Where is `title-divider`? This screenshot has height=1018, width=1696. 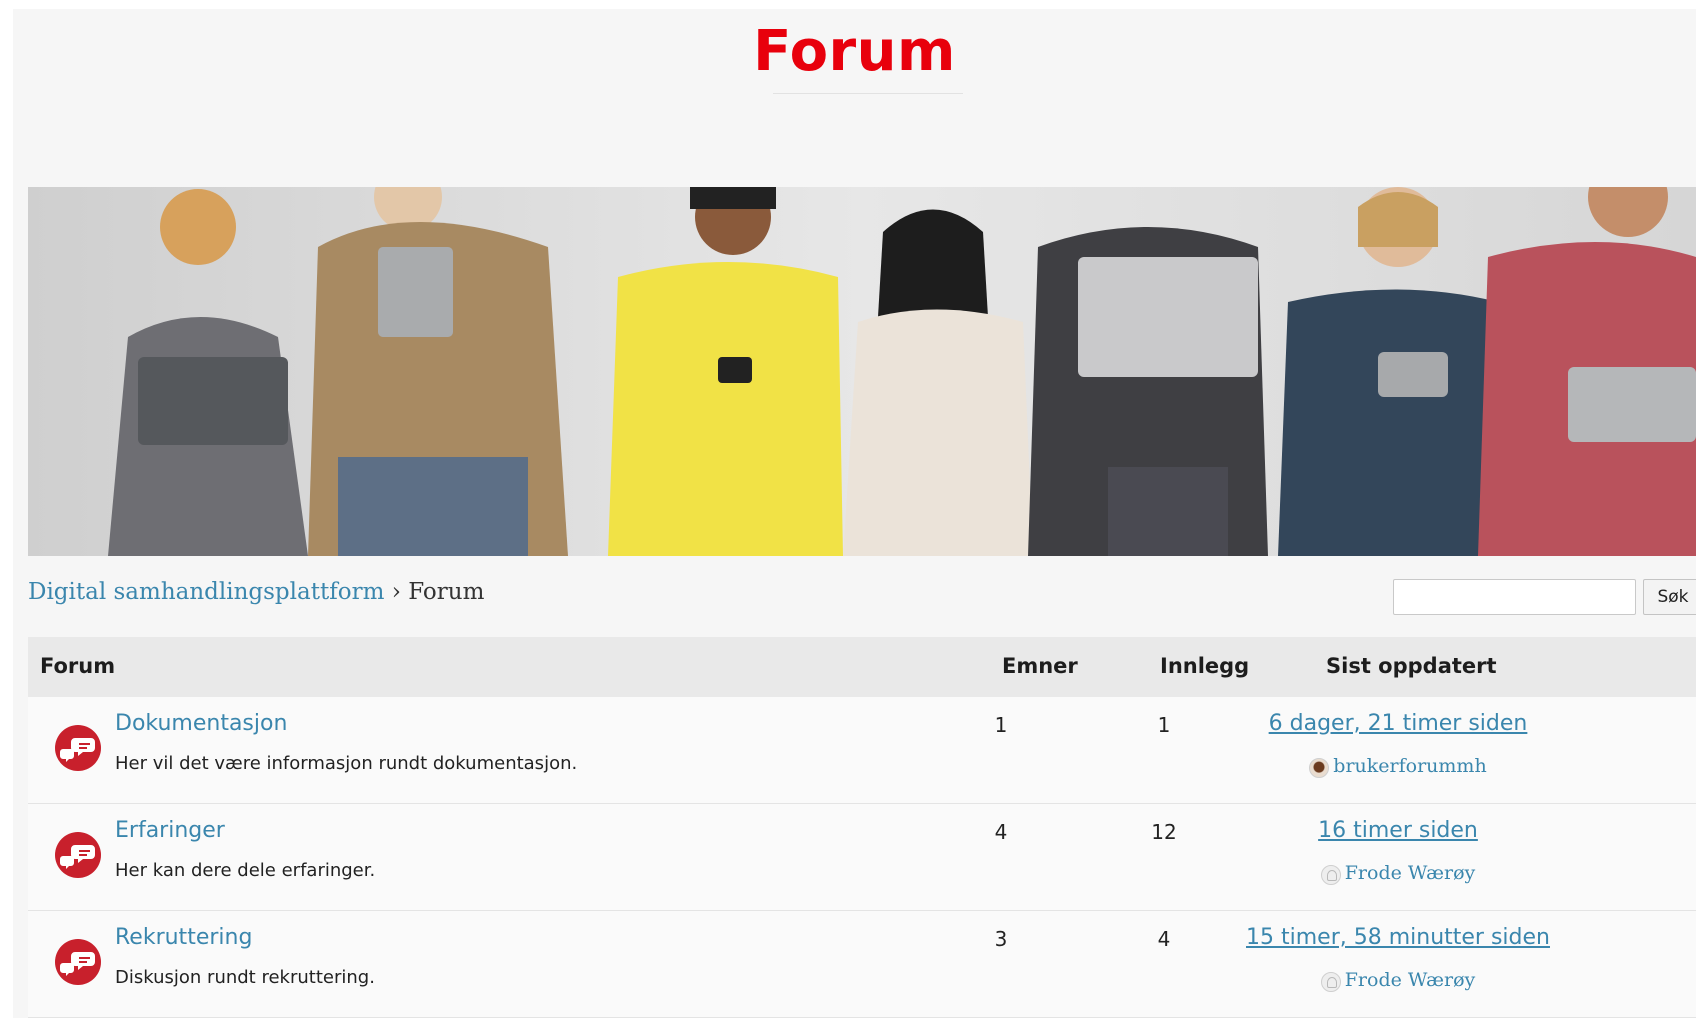
title-divider is located at coordinates (868, 93).